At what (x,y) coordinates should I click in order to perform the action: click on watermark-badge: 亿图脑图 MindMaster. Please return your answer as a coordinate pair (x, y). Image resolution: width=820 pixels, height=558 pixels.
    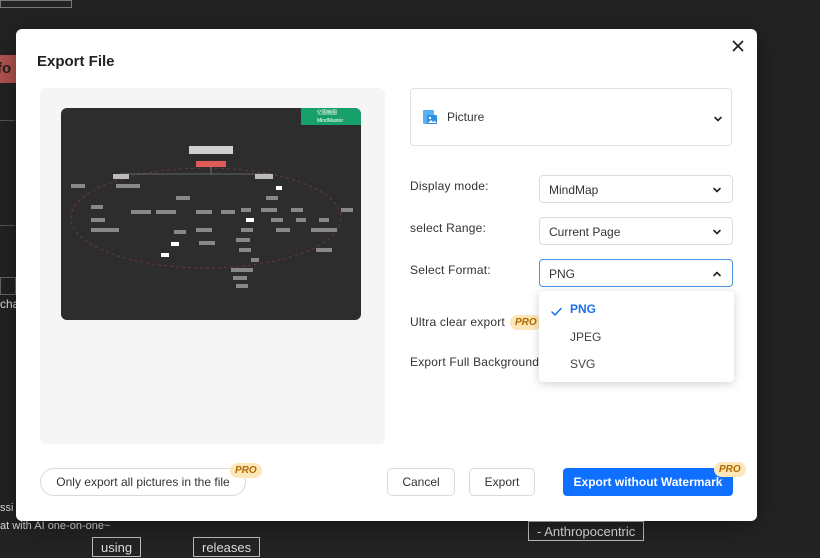
    Looking at the image, I should click on (331, 116).